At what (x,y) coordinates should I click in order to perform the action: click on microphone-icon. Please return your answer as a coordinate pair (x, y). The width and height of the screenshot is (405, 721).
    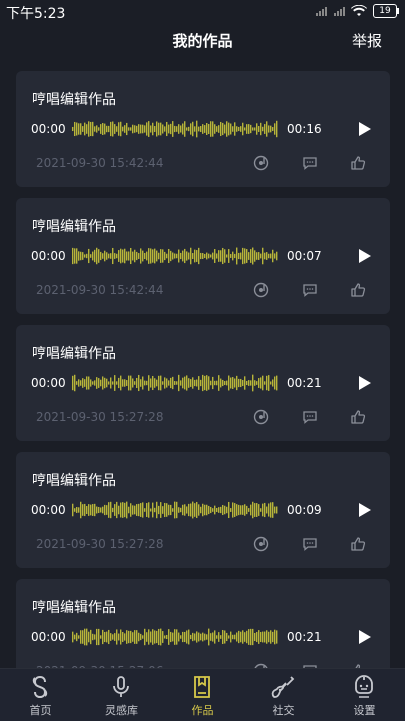
    Looking at the image, I should click on (121, 686).